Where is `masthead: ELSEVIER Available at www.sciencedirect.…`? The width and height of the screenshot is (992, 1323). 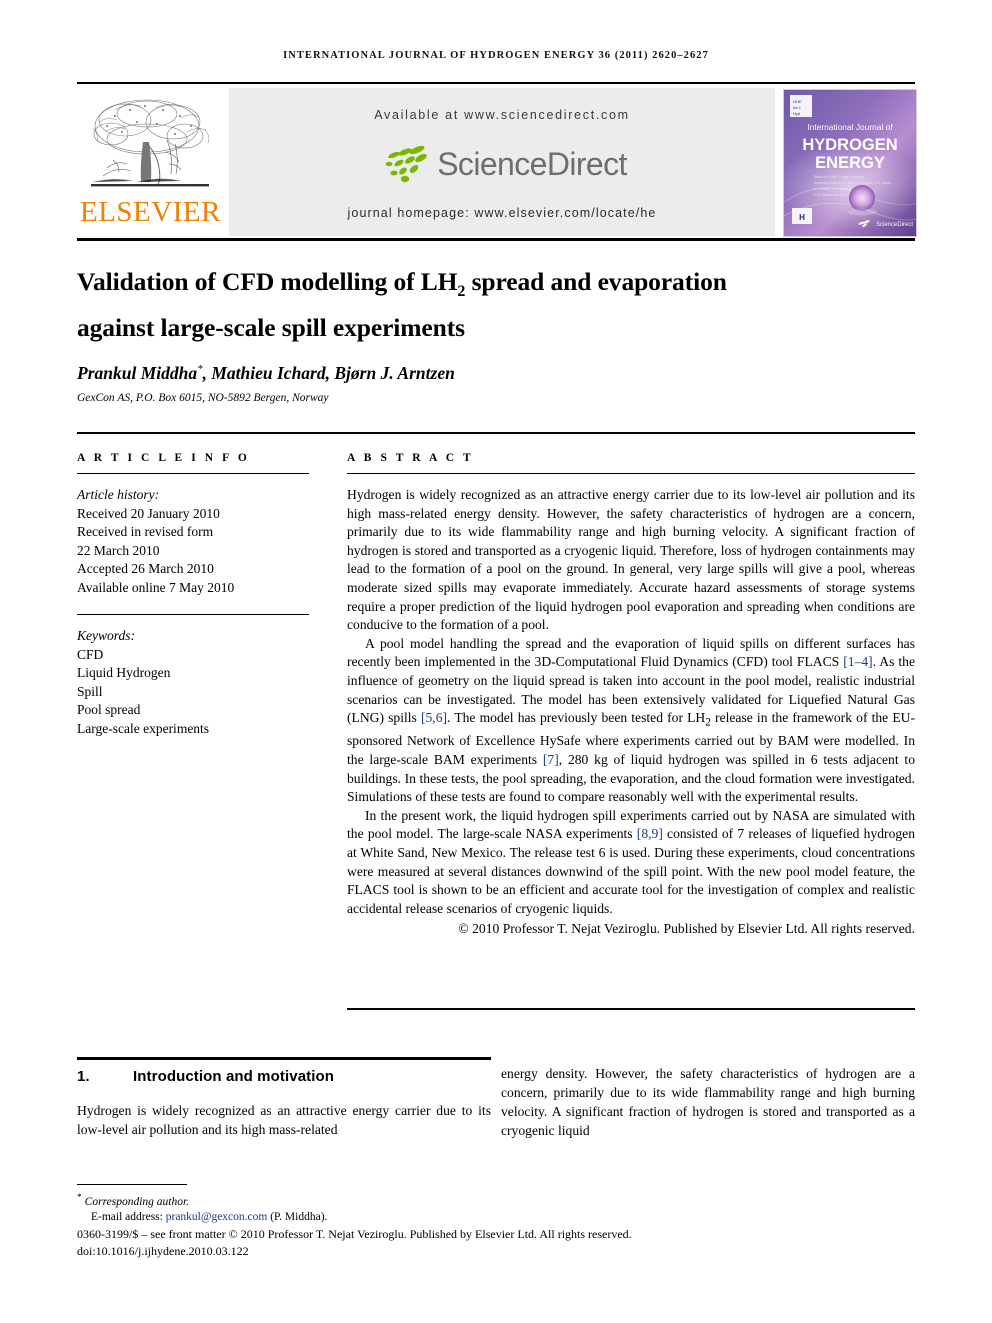
masthead: ELSEVIER Available at www.sciencedirect.… is located at coordinates (497, 162).